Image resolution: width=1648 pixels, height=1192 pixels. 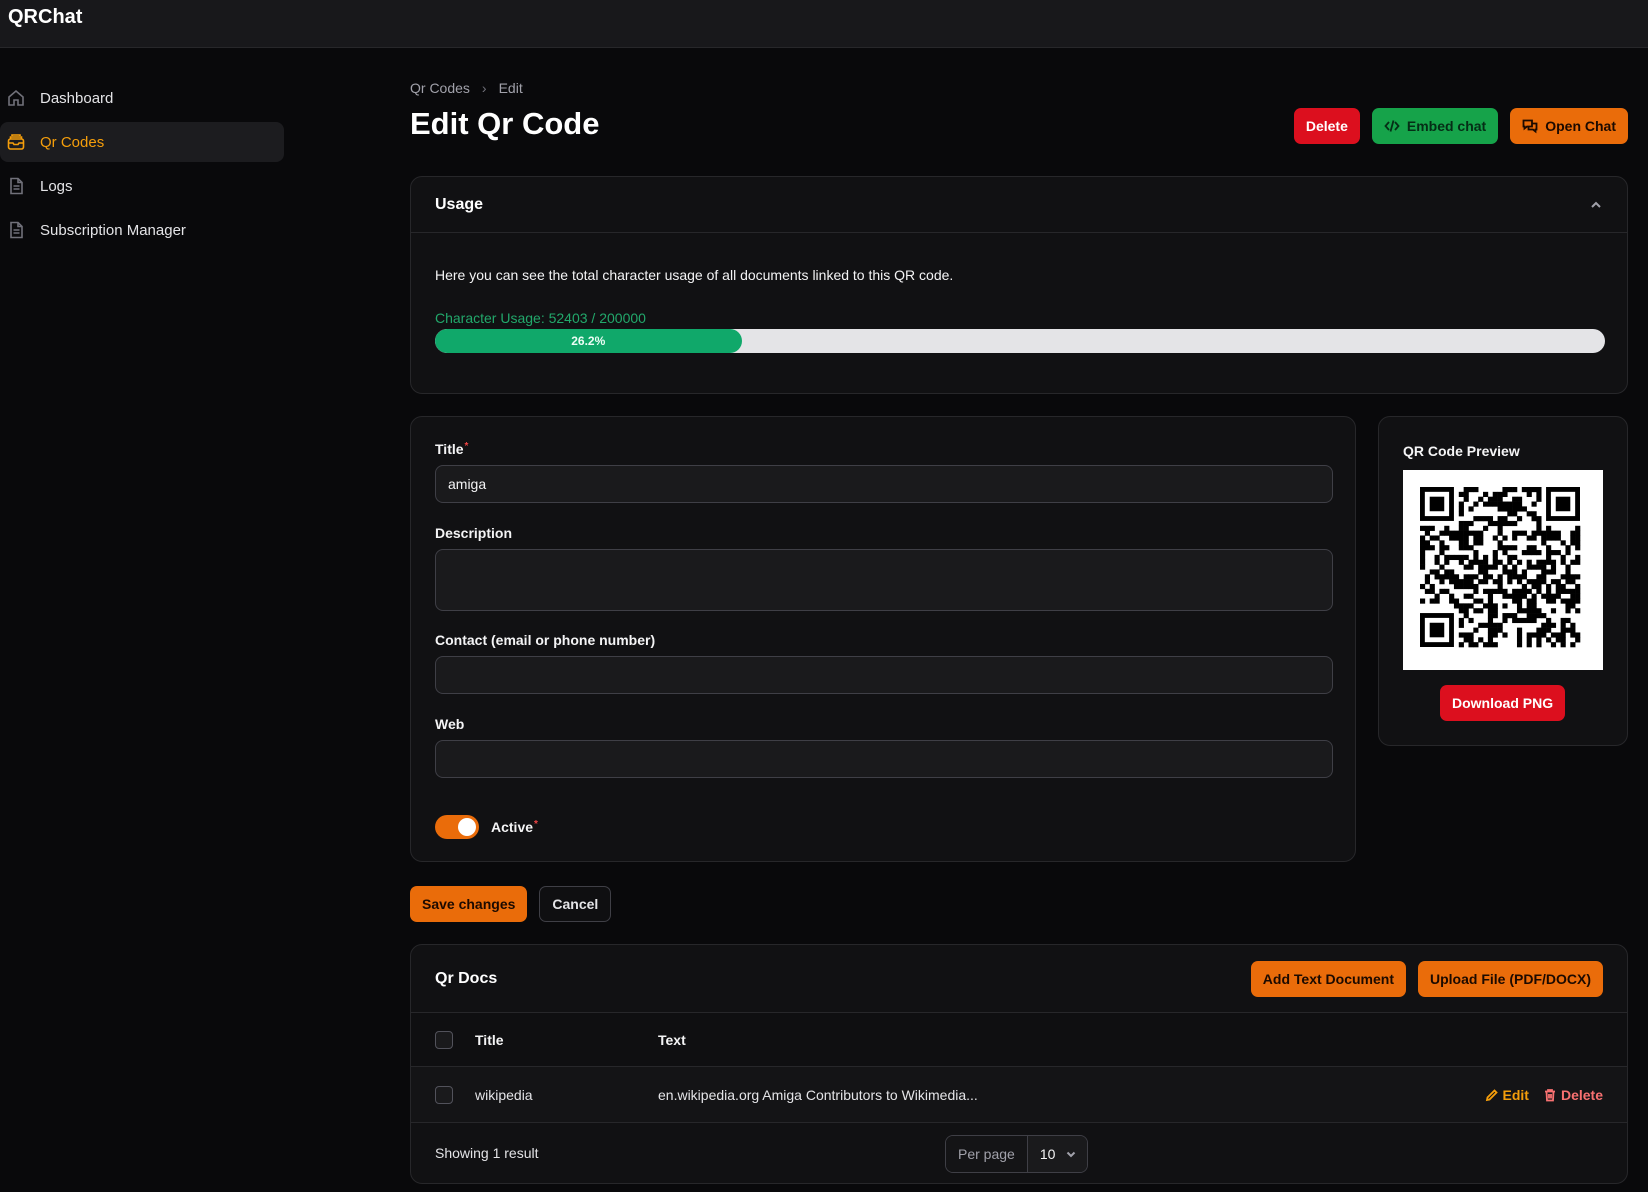 I want to click on embed-chat-button: Embed chat, so click(x=1435, y=126).